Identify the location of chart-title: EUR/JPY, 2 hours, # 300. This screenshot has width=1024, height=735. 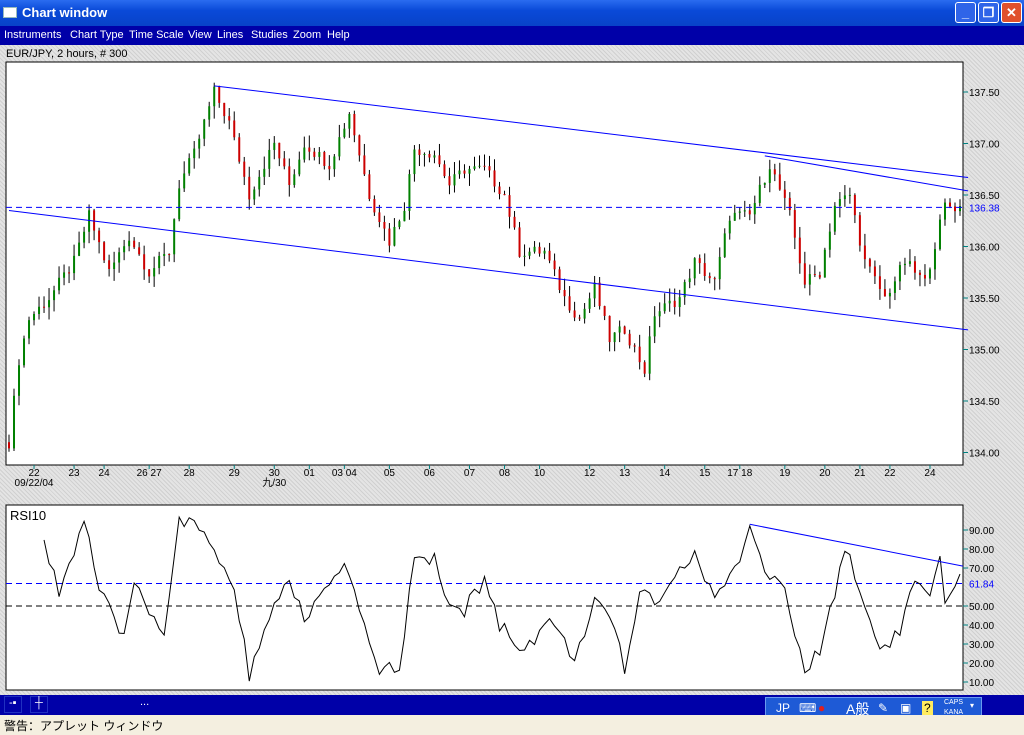
(67, 54).